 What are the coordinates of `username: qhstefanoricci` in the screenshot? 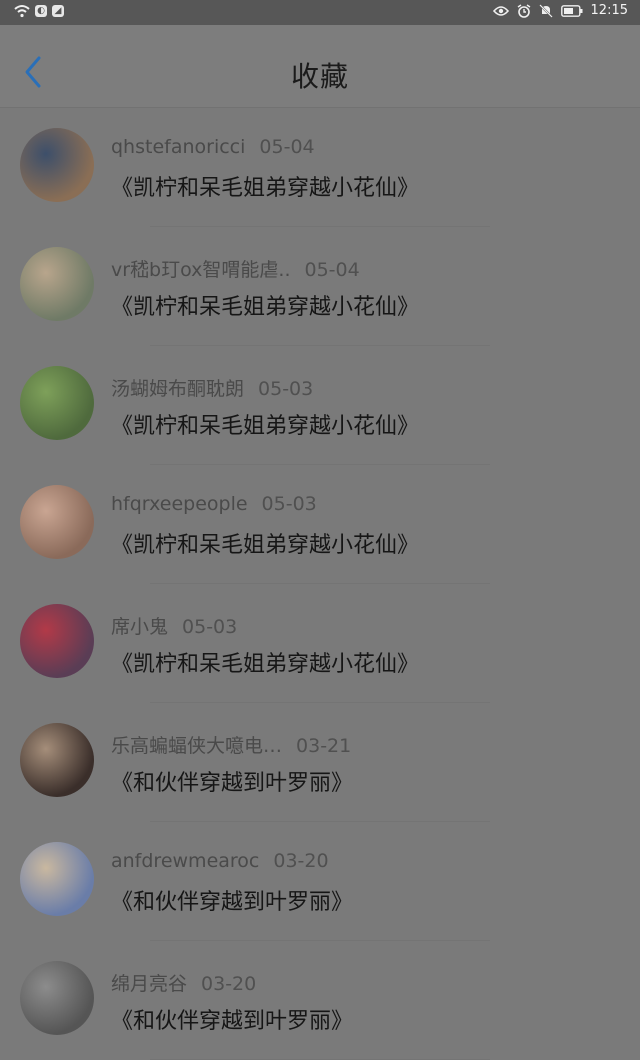 It's located at (178, 147).